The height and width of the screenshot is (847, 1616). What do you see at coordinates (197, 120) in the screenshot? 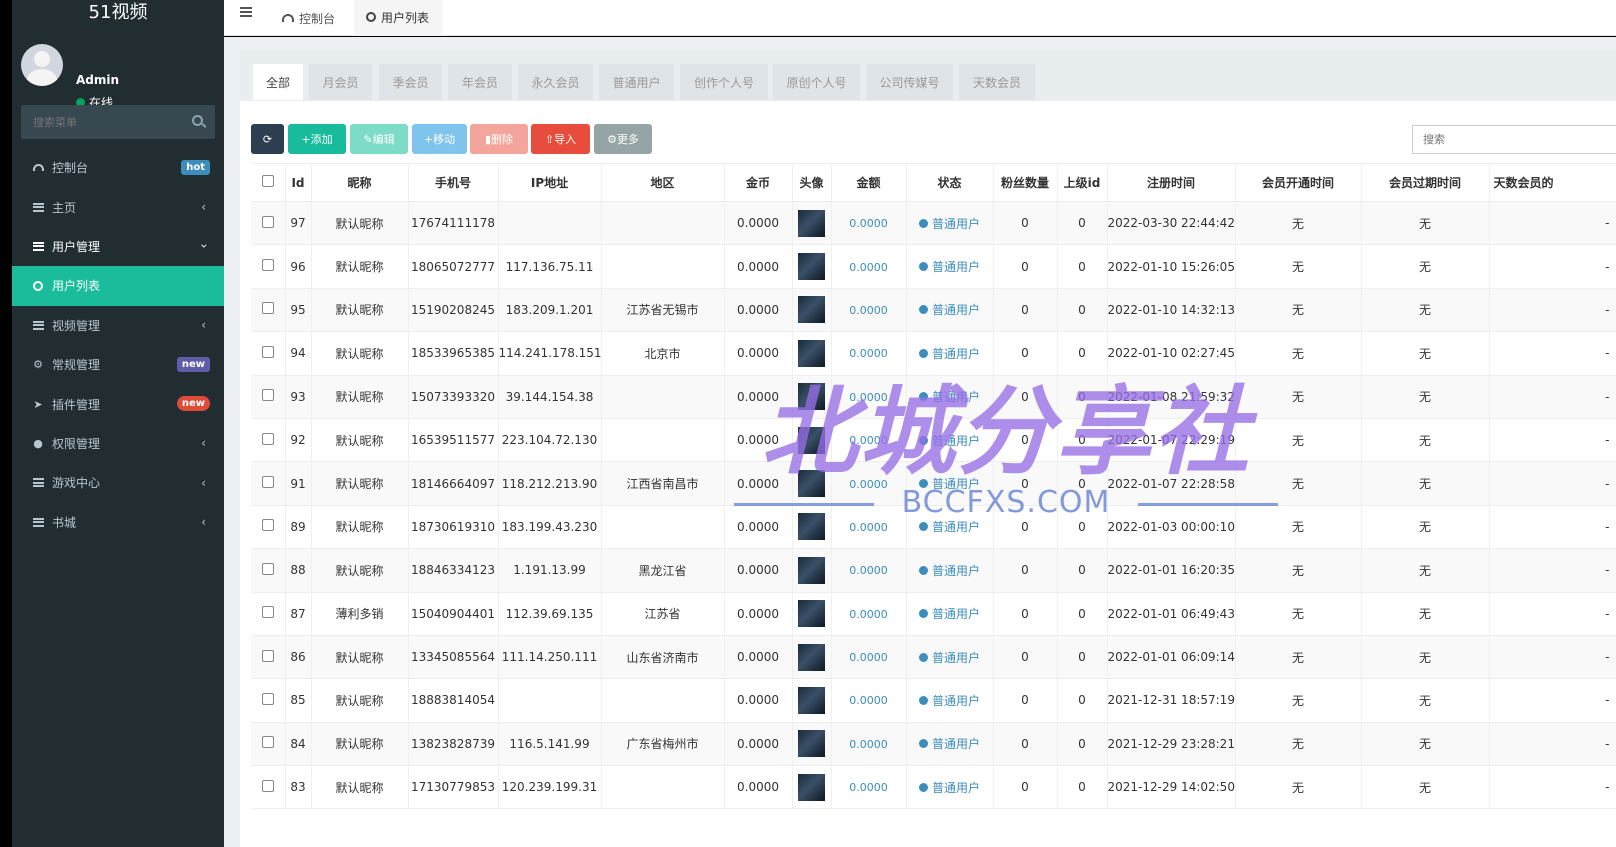
I see `search-icon` at bounding box center [197, 120].